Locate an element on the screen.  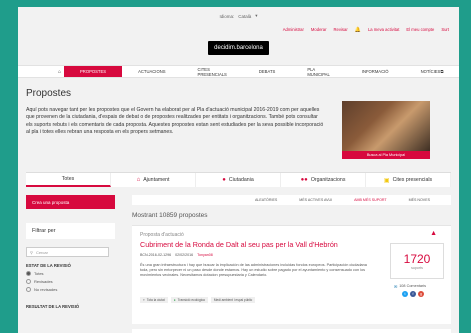
proposal-date: 02/02/2016 is located at coordinates (184, 255).